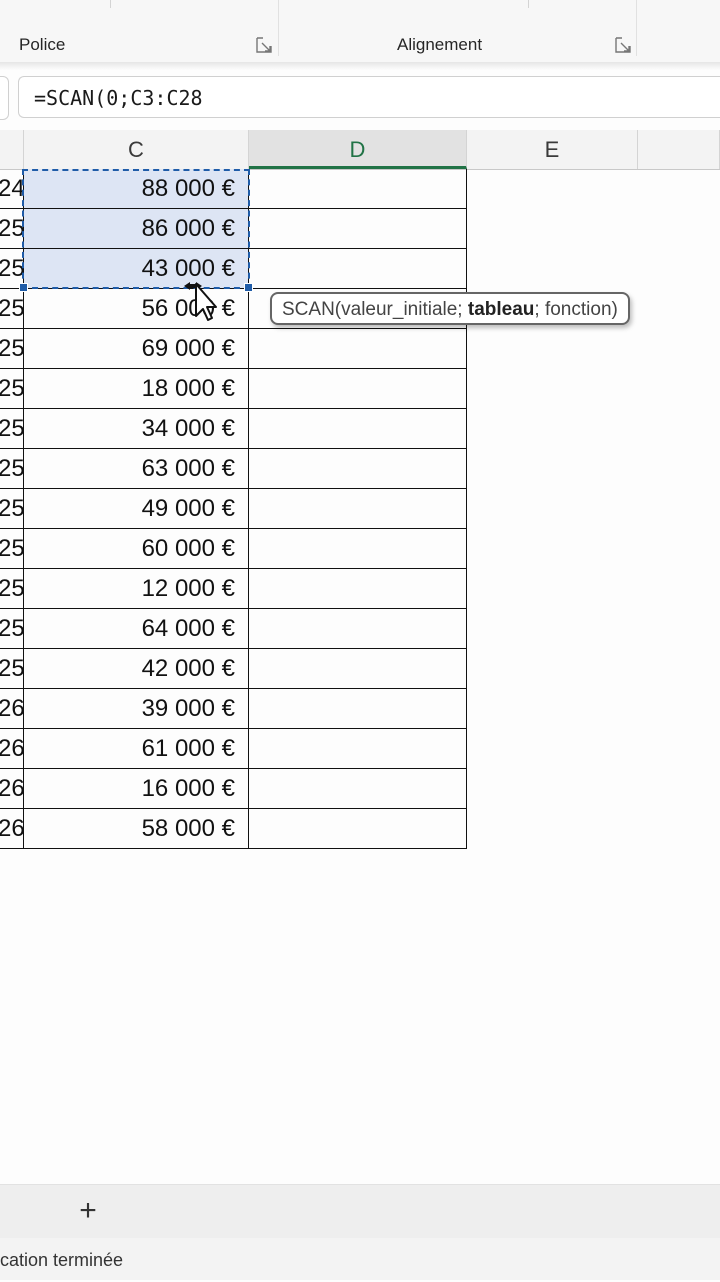 This screenshot has height=1282, width=720. I want to click on cell-c: 60 000 €, so click(136, 549).